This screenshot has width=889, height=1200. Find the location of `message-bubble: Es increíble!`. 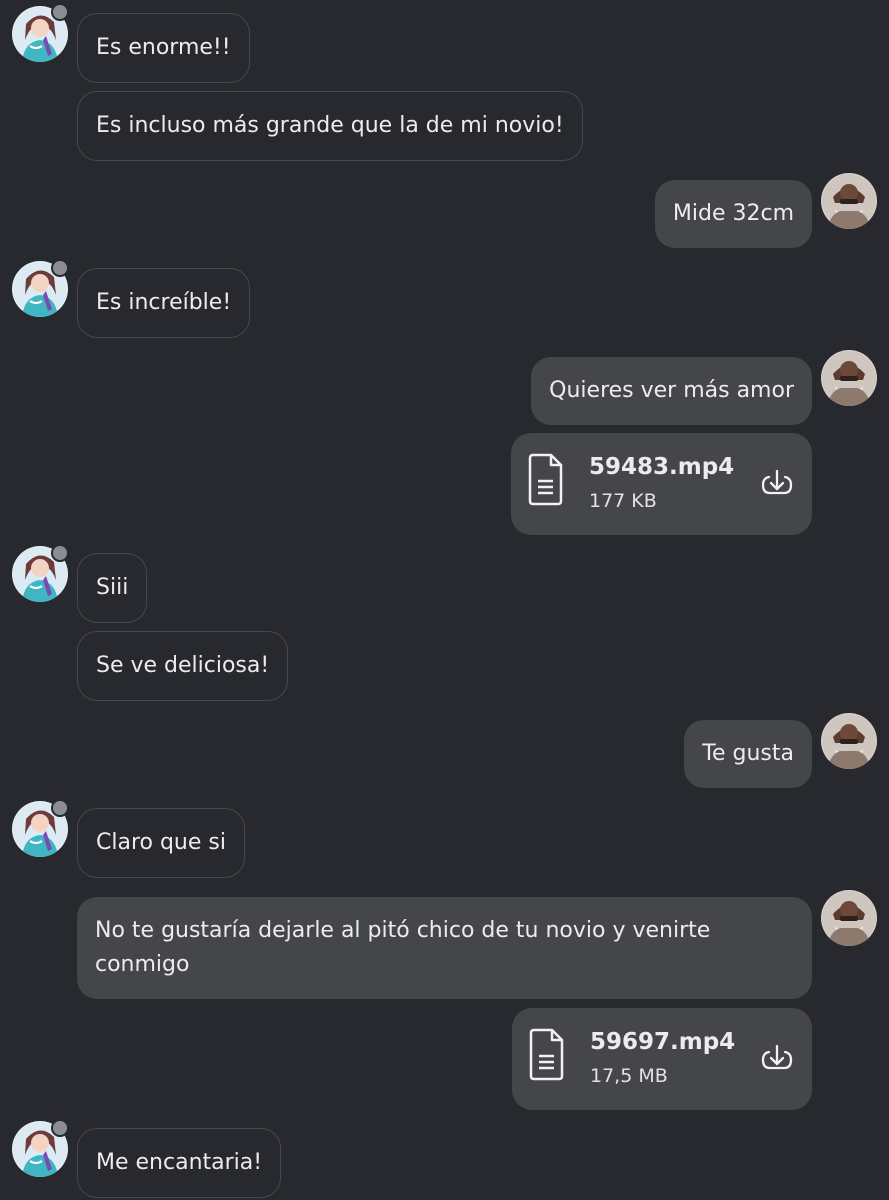

message-bubble: Es increíble! is located at coordinates (164, 303).